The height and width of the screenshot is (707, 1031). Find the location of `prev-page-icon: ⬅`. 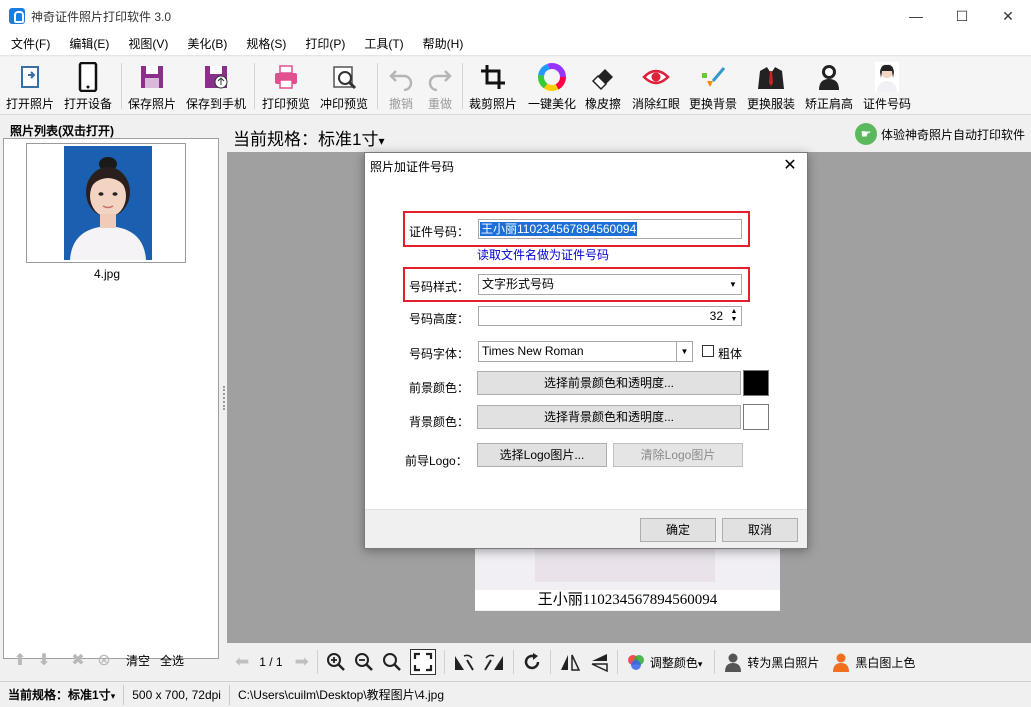

prev-page-icon: ⬅ is located at coordinates (242, 662).